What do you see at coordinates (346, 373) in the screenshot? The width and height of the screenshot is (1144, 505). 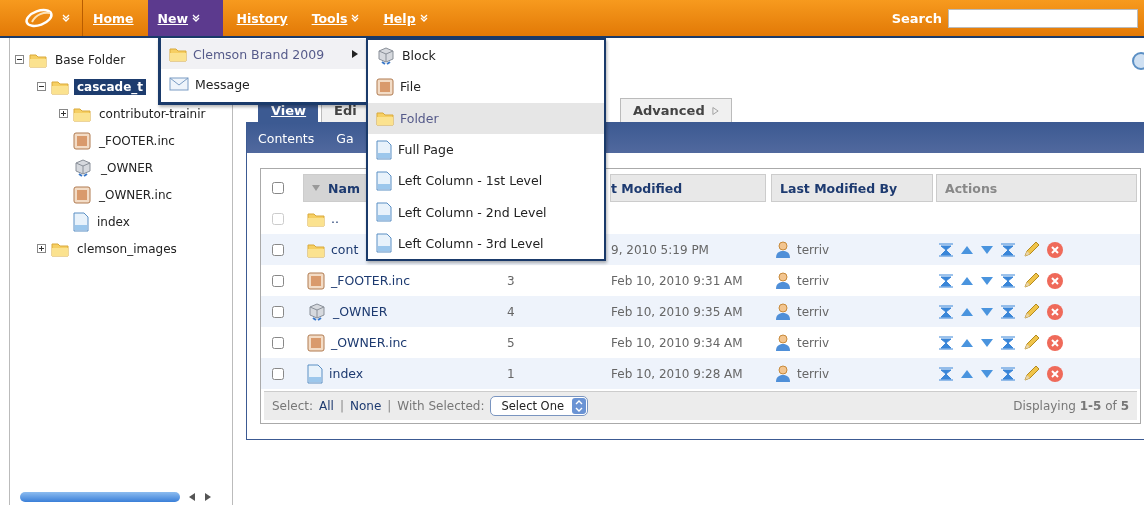 I see `file-name-link: index` at bounding box center [346, 373].